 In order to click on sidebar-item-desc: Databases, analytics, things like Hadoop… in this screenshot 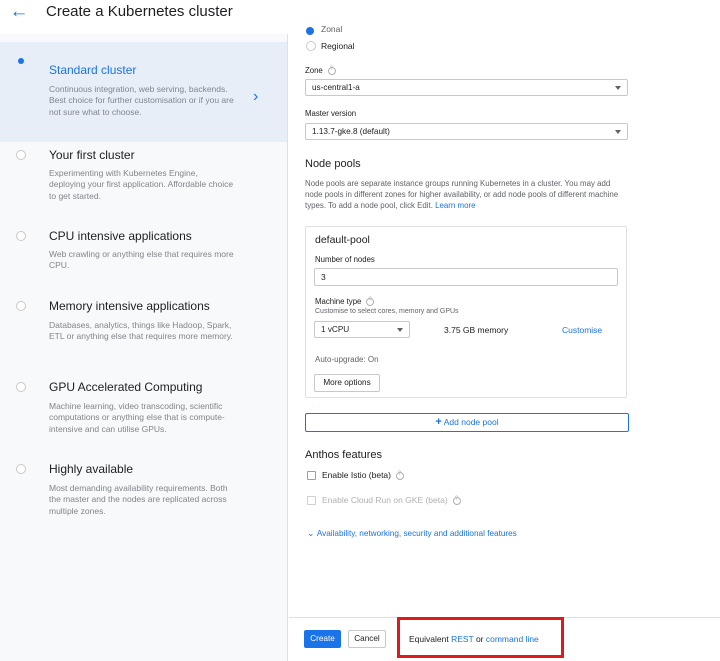, I will do `click(141, 331)`.